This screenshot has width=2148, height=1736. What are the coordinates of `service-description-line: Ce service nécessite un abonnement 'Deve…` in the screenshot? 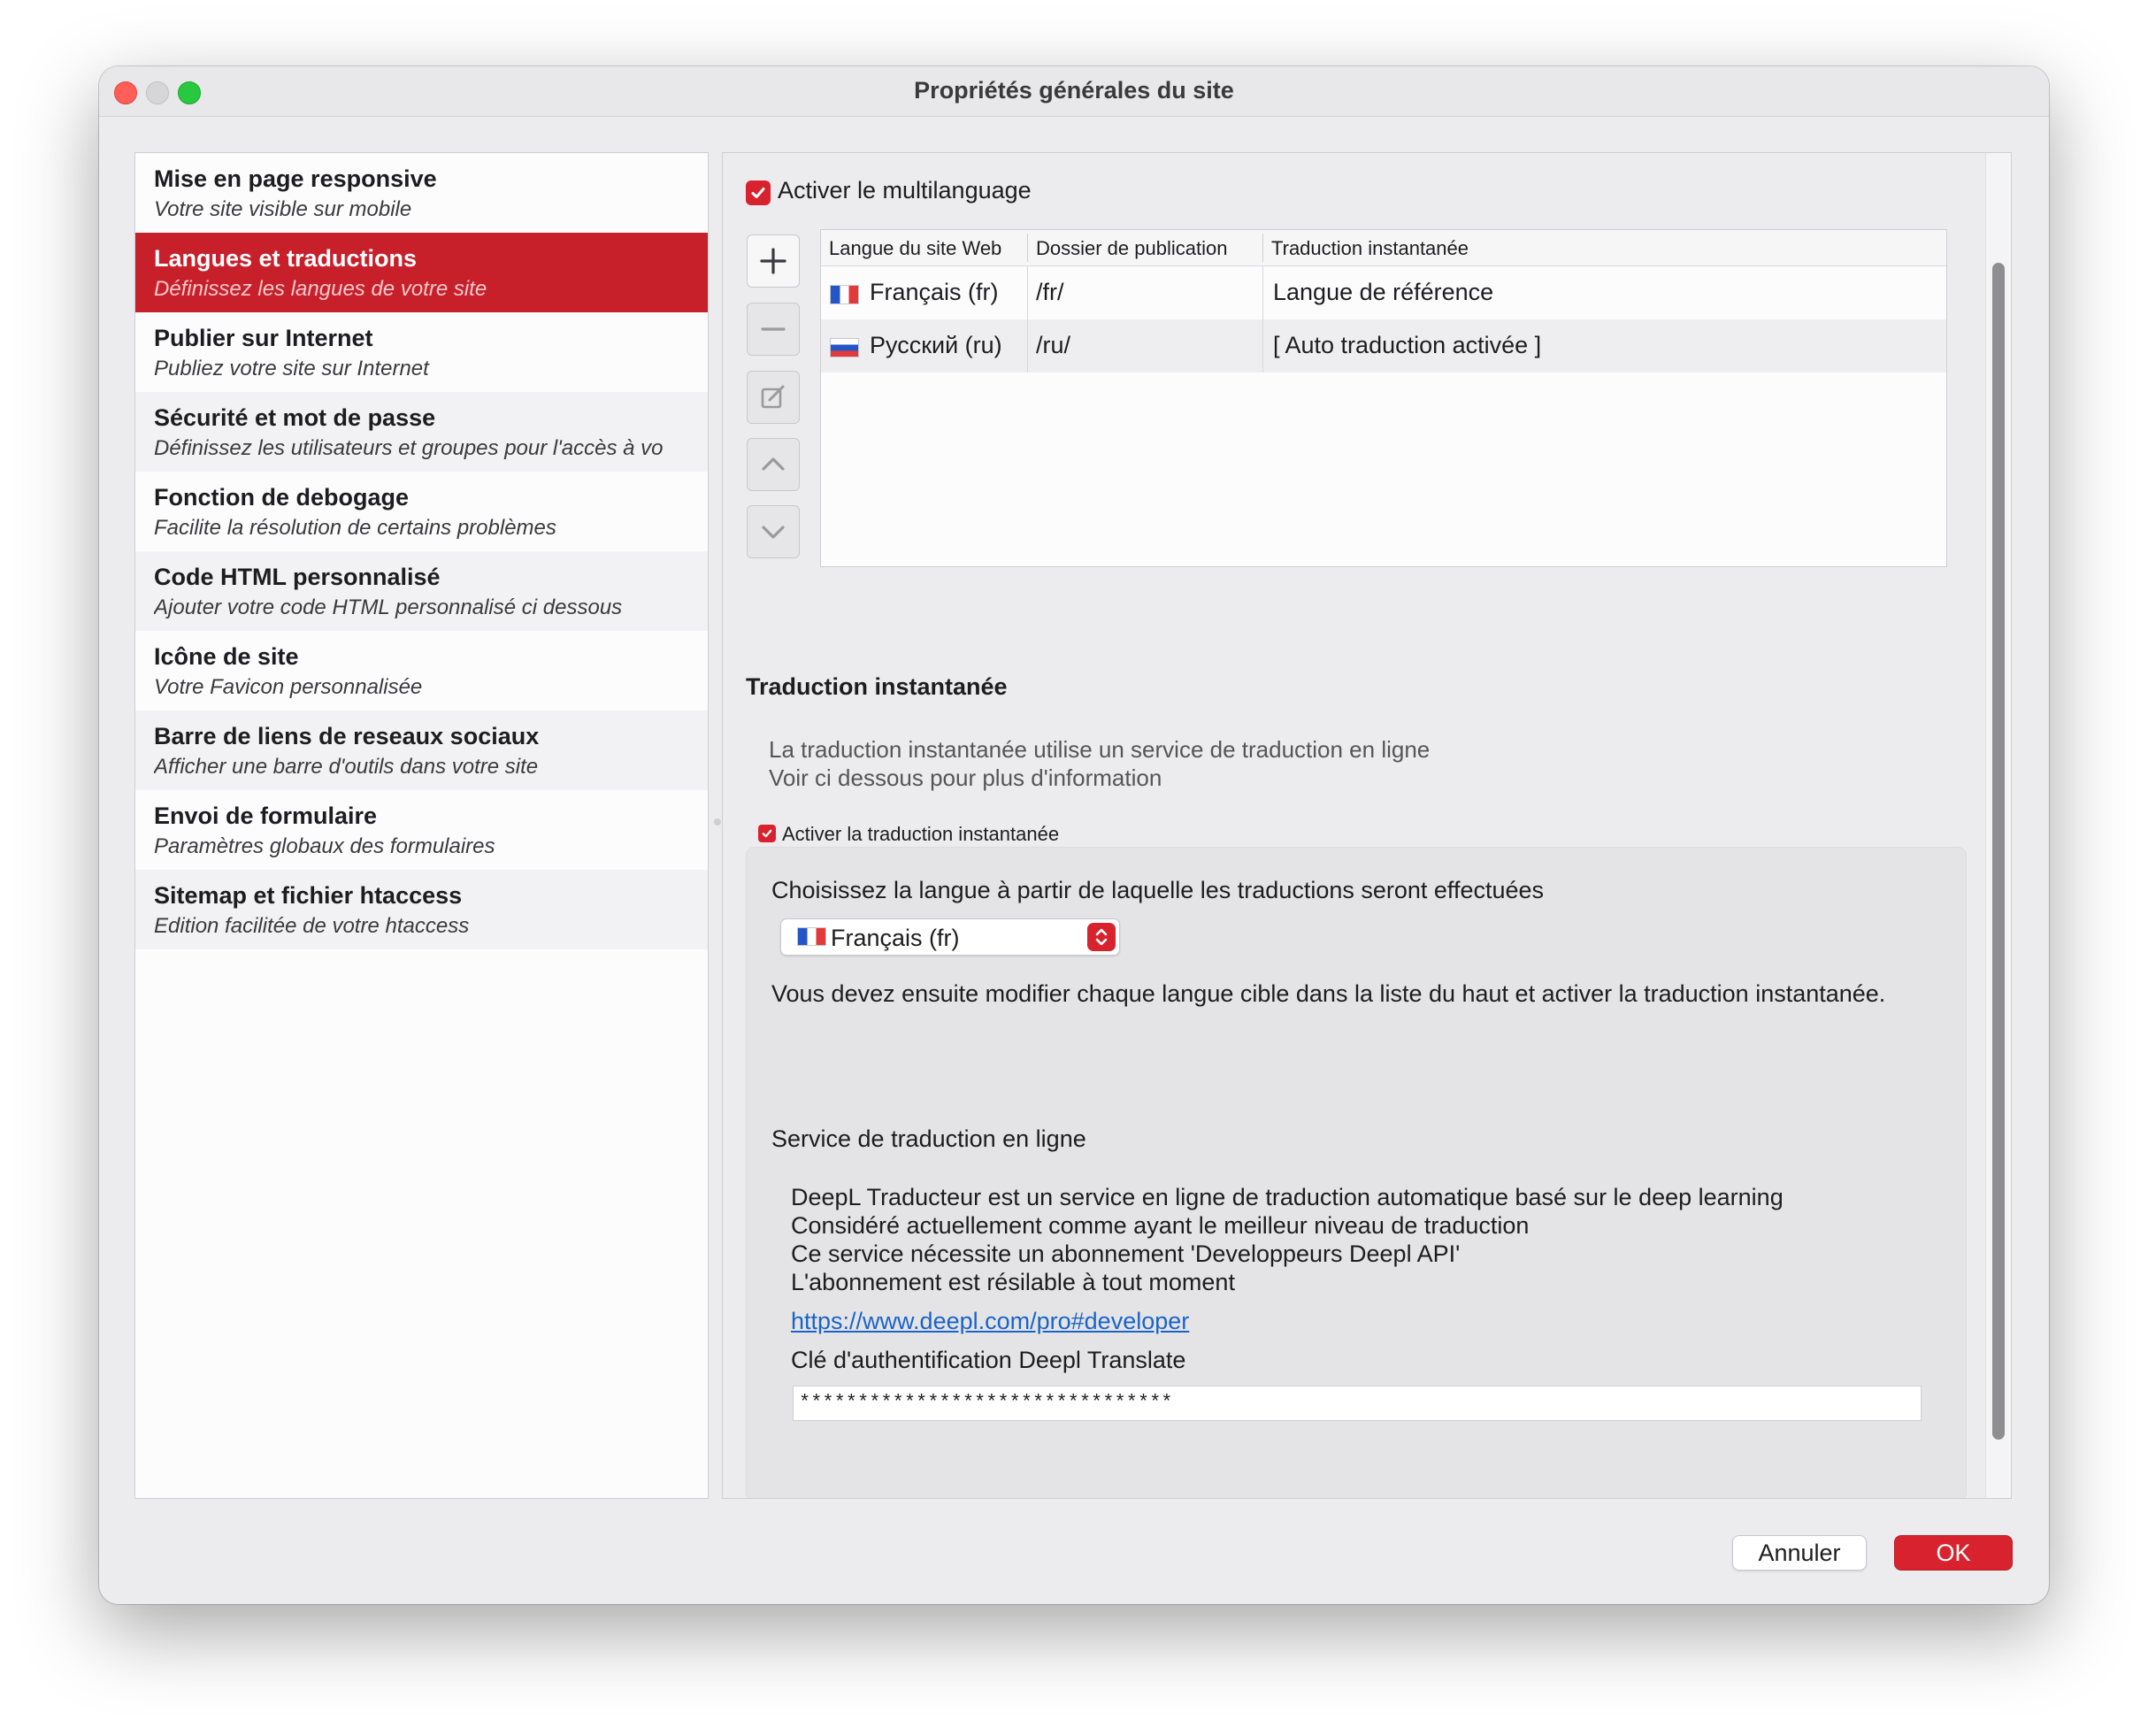 It's located at (1126, 1254).